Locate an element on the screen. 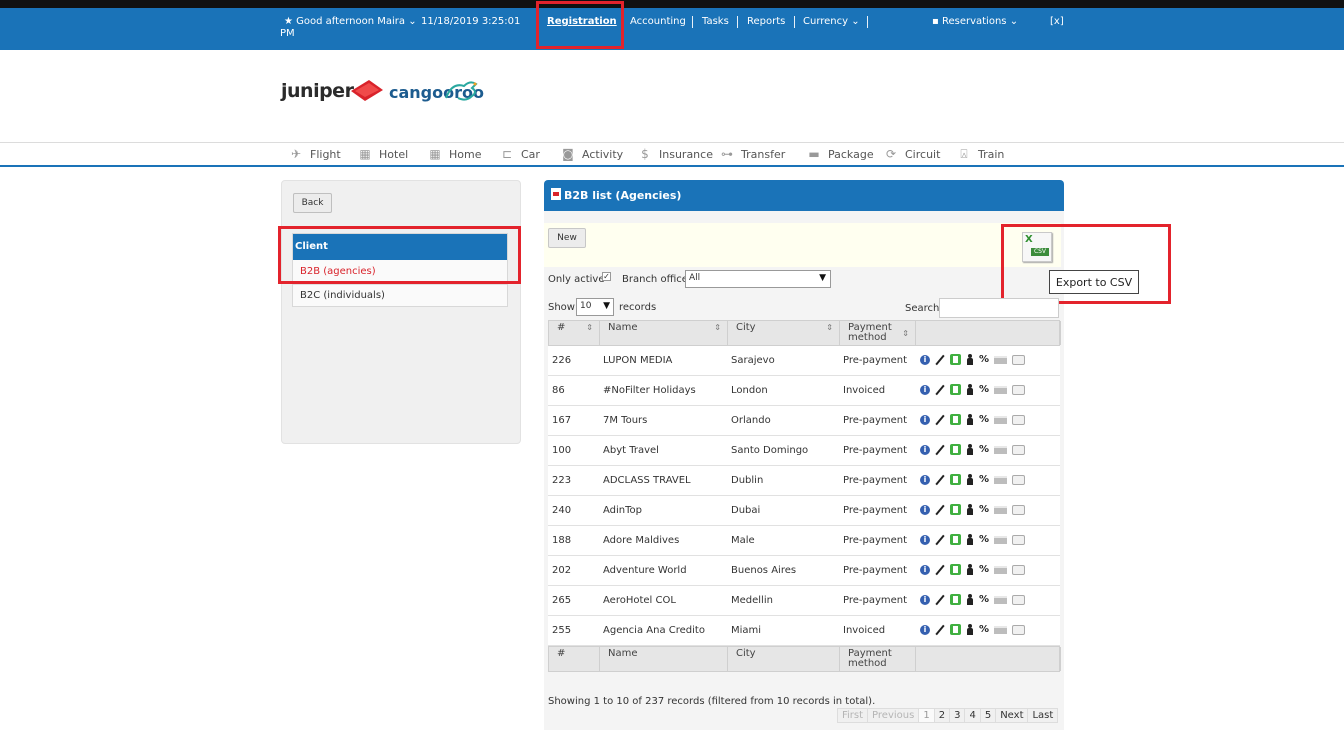 This screenshot has height=750, width=1344. export-csv-button: X CSV is located at coordinates (1037, 247).